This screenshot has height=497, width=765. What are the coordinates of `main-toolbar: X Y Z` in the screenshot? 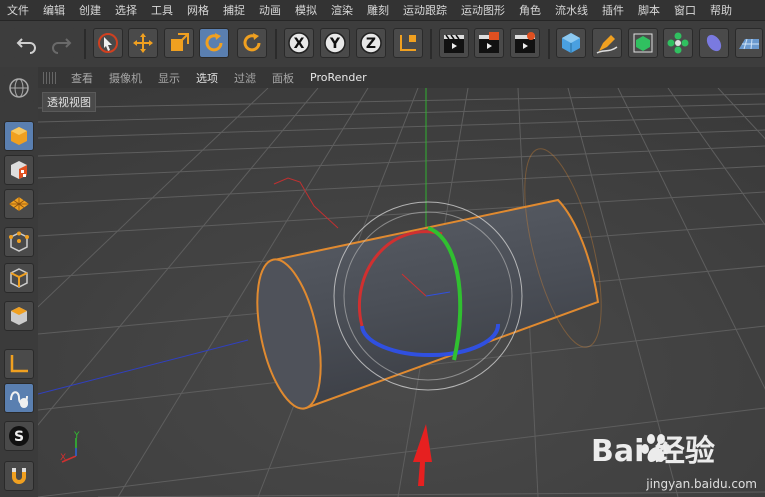 It's located at (382, 44).